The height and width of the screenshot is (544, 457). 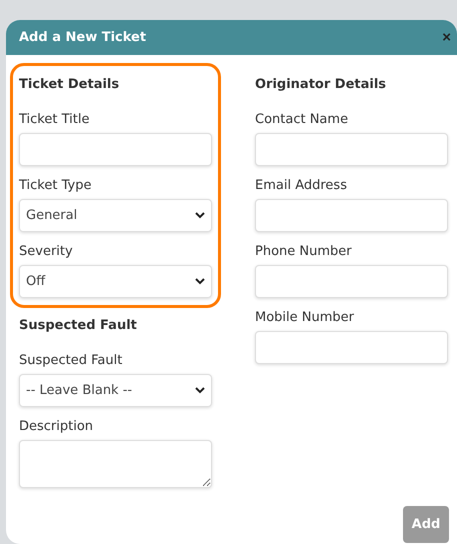 What do you see at coordinates (46, 252) in the screenshot?
I see `field-label: Severity` at bounding box center [46, 252].